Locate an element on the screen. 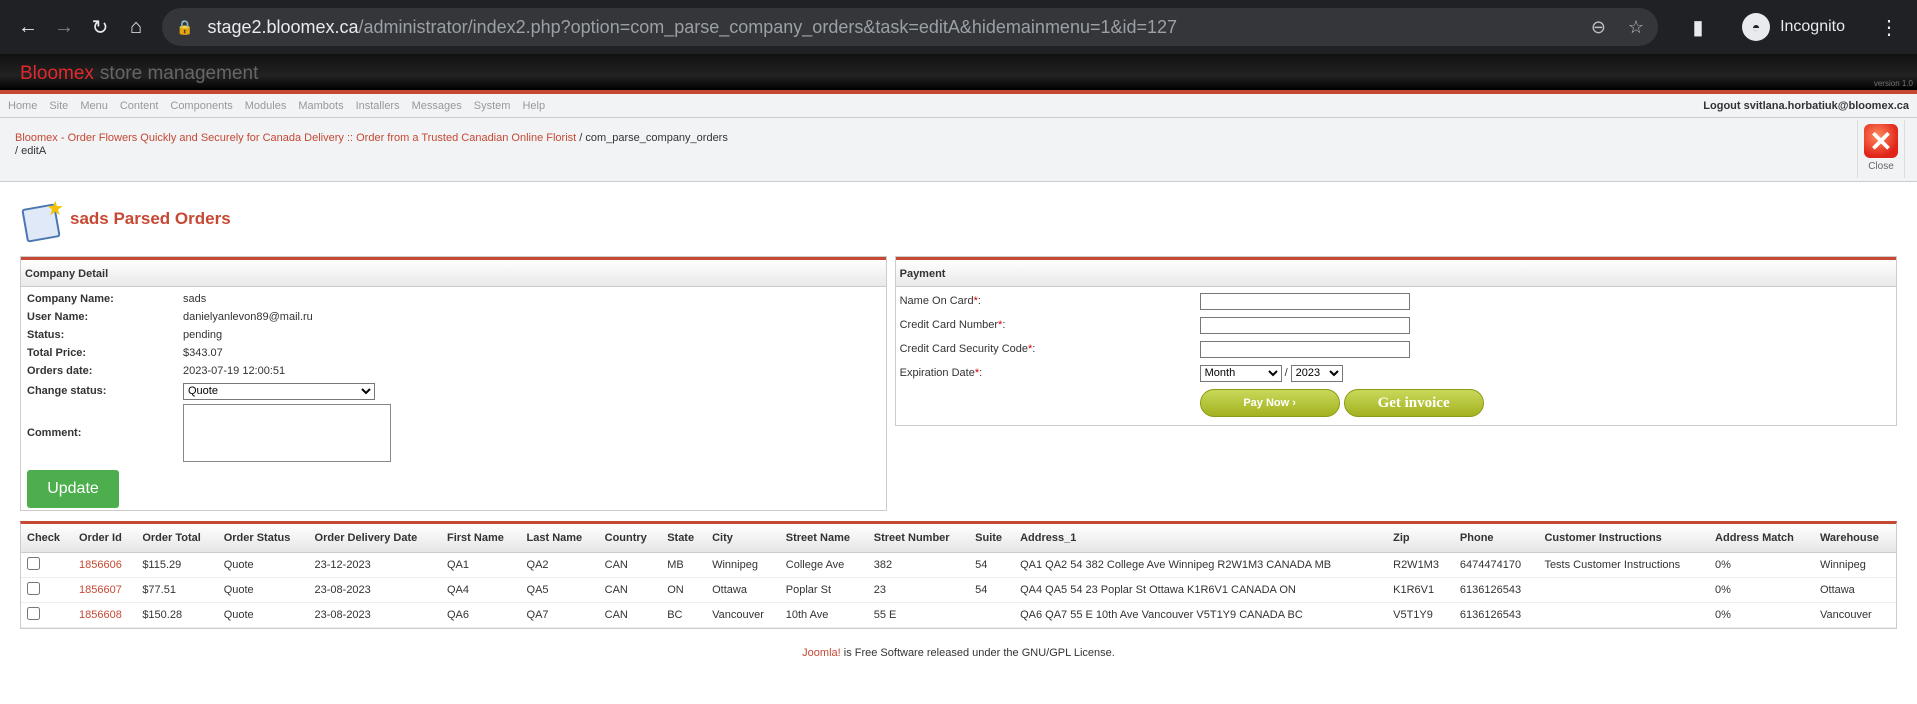 This screenshot has height=704, width=1917. status-value: pending is located at coordinates (203, 335).